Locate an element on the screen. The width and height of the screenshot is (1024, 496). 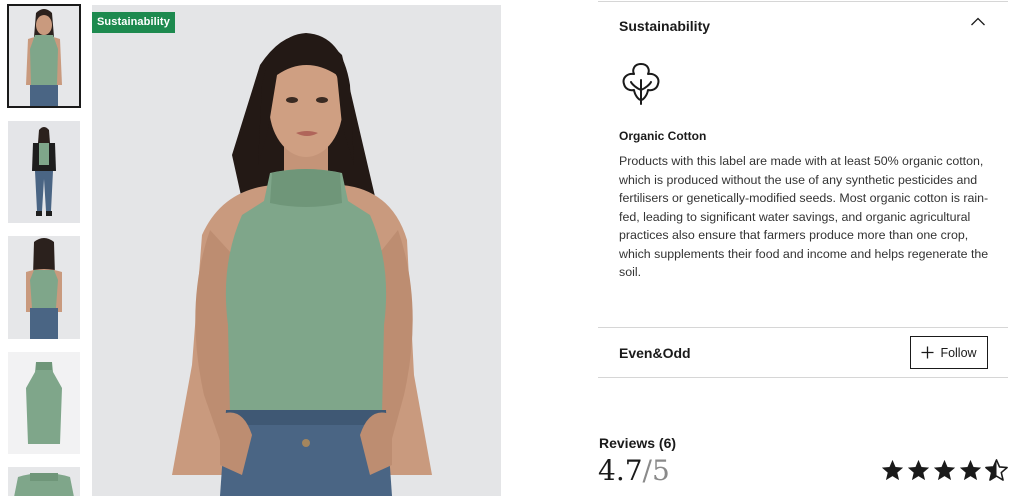
brand-name: Even&Odd is located at coordinates (655, 353).